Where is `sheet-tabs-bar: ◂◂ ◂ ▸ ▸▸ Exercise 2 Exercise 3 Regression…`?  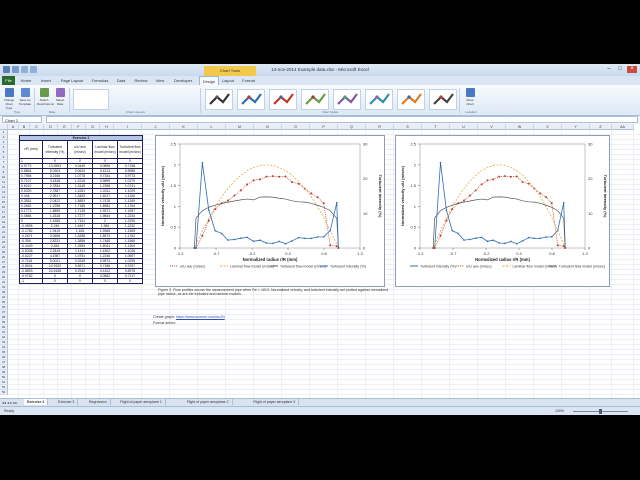
sheet-tabs-bar: ◂◂ ◂ ▸ ▸▸ Exercise 2 Exercise 3 Regression… is located at coordinates (320, 402).